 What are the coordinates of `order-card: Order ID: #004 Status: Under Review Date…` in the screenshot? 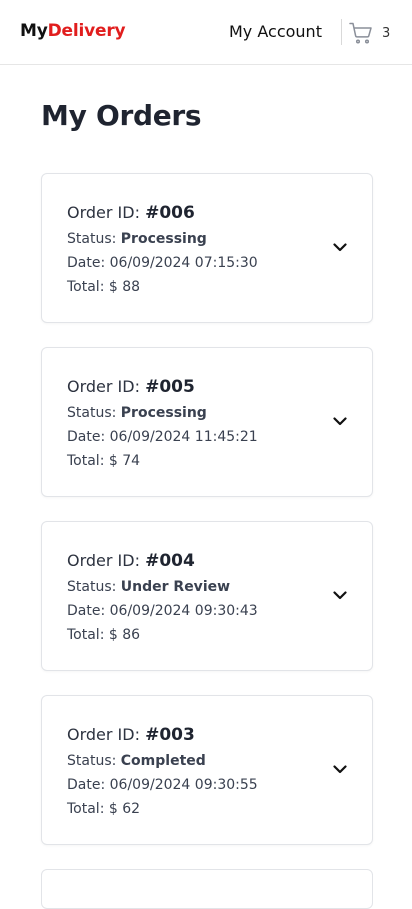 It's located at (207, 596).